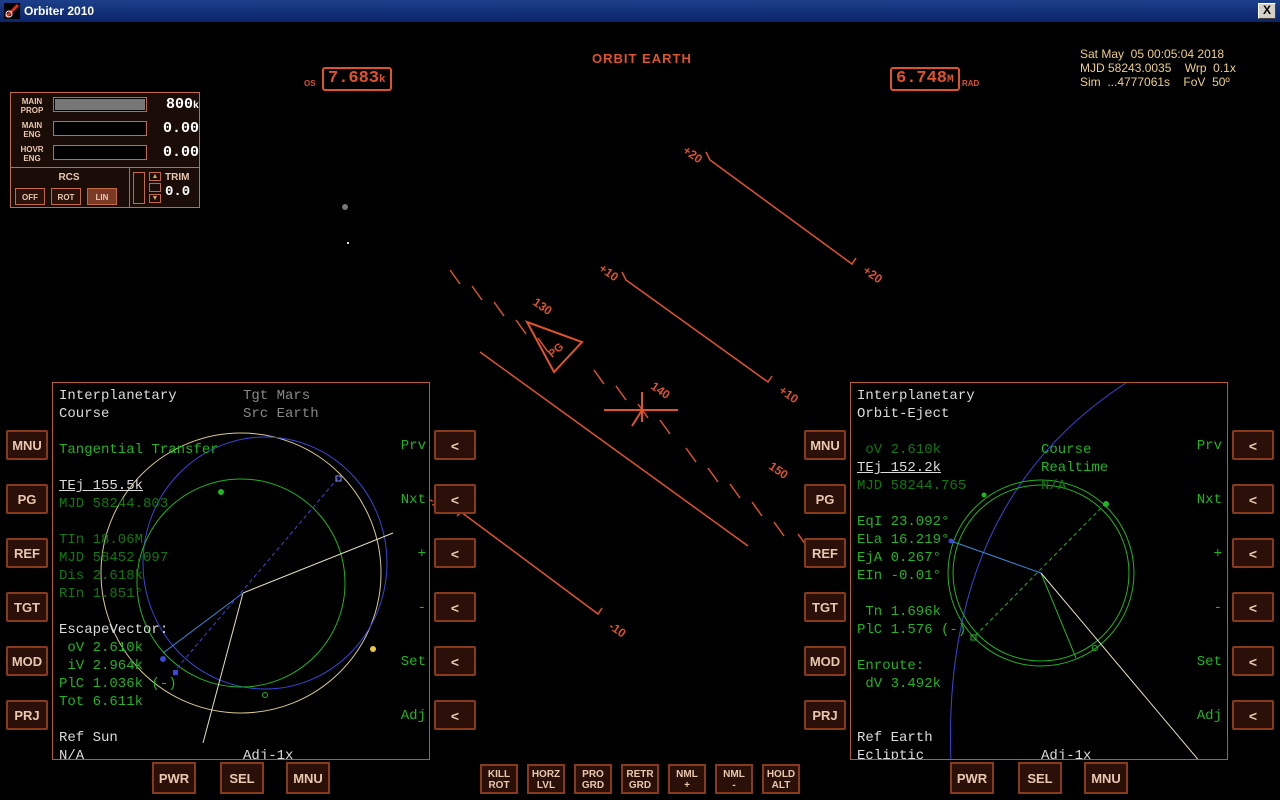 The image size is (1280, 800). What do you see at coordinates (27, 661) in the screenshot?
I see `left-mfd-mod-button: MOD` at bounding box center [27, 661].